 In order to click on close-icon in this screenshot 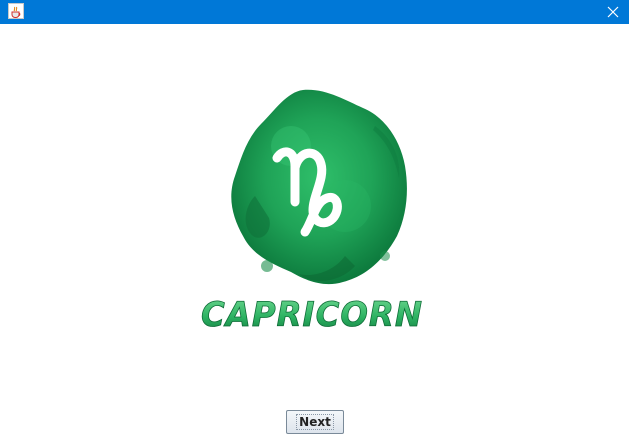, I will do `click(613, 12)`.